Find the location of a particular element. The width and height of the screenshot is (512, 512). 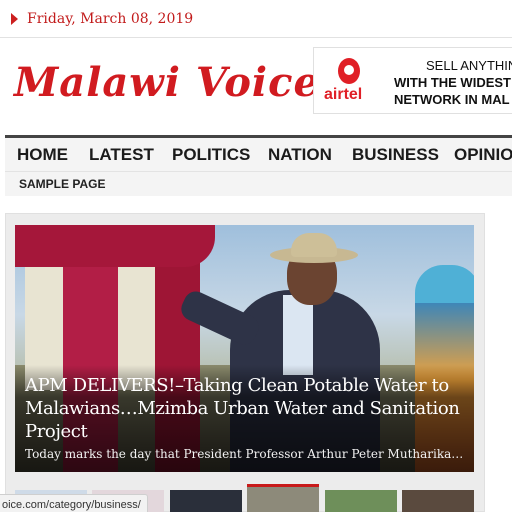

nav-item-home: HOME is located at coordinates (42, 155).